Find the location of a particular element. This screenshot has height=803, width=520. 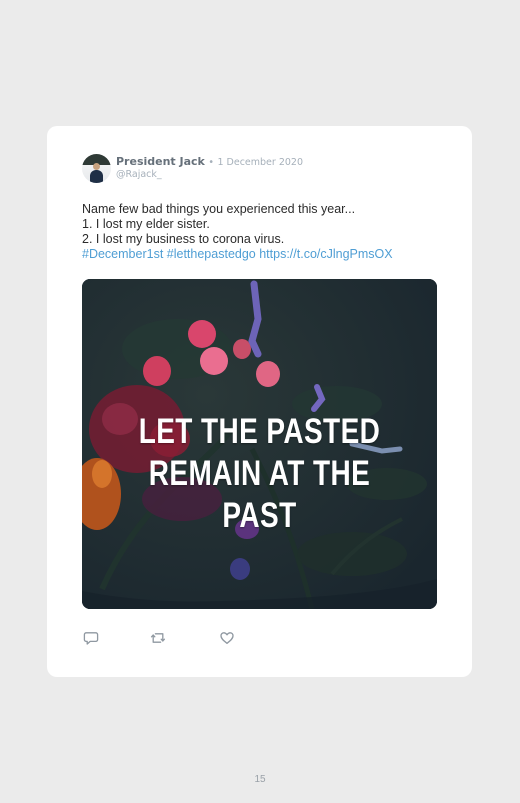

tweet-url-link: https://t.co/cJlngPmsOX is located at coordinates (325, 254).